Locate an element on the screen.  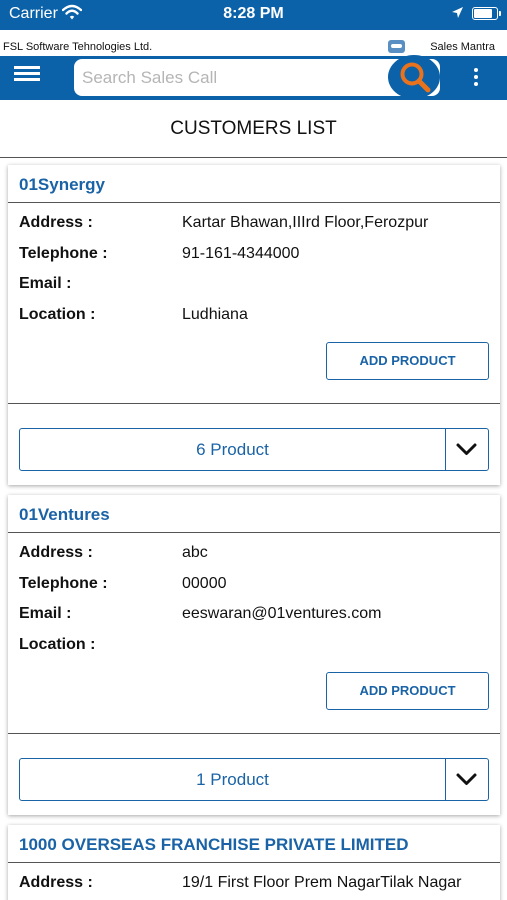
search-icon is located at coordinates (415, 77).